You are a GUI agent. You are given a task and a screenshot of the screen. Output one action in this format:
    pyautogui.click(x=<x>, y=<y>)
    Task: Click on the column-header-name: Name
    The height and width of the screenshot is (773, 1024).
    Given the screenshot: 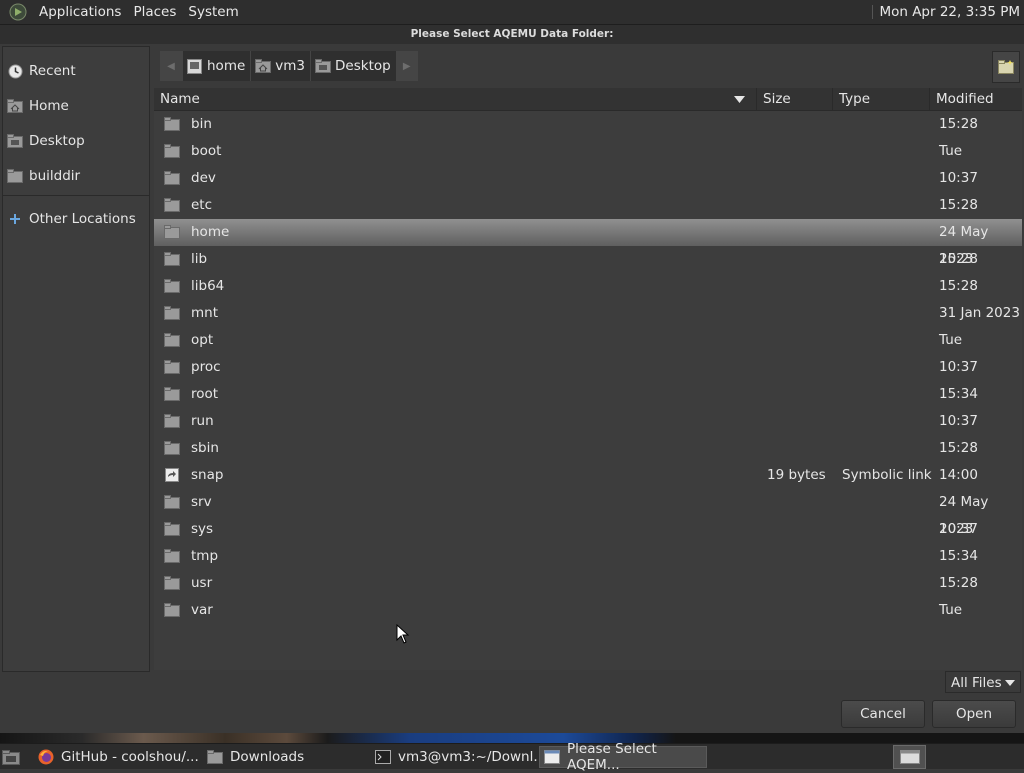 What is the action you would take?
    pyautogui.click(x=455, y=99)
    